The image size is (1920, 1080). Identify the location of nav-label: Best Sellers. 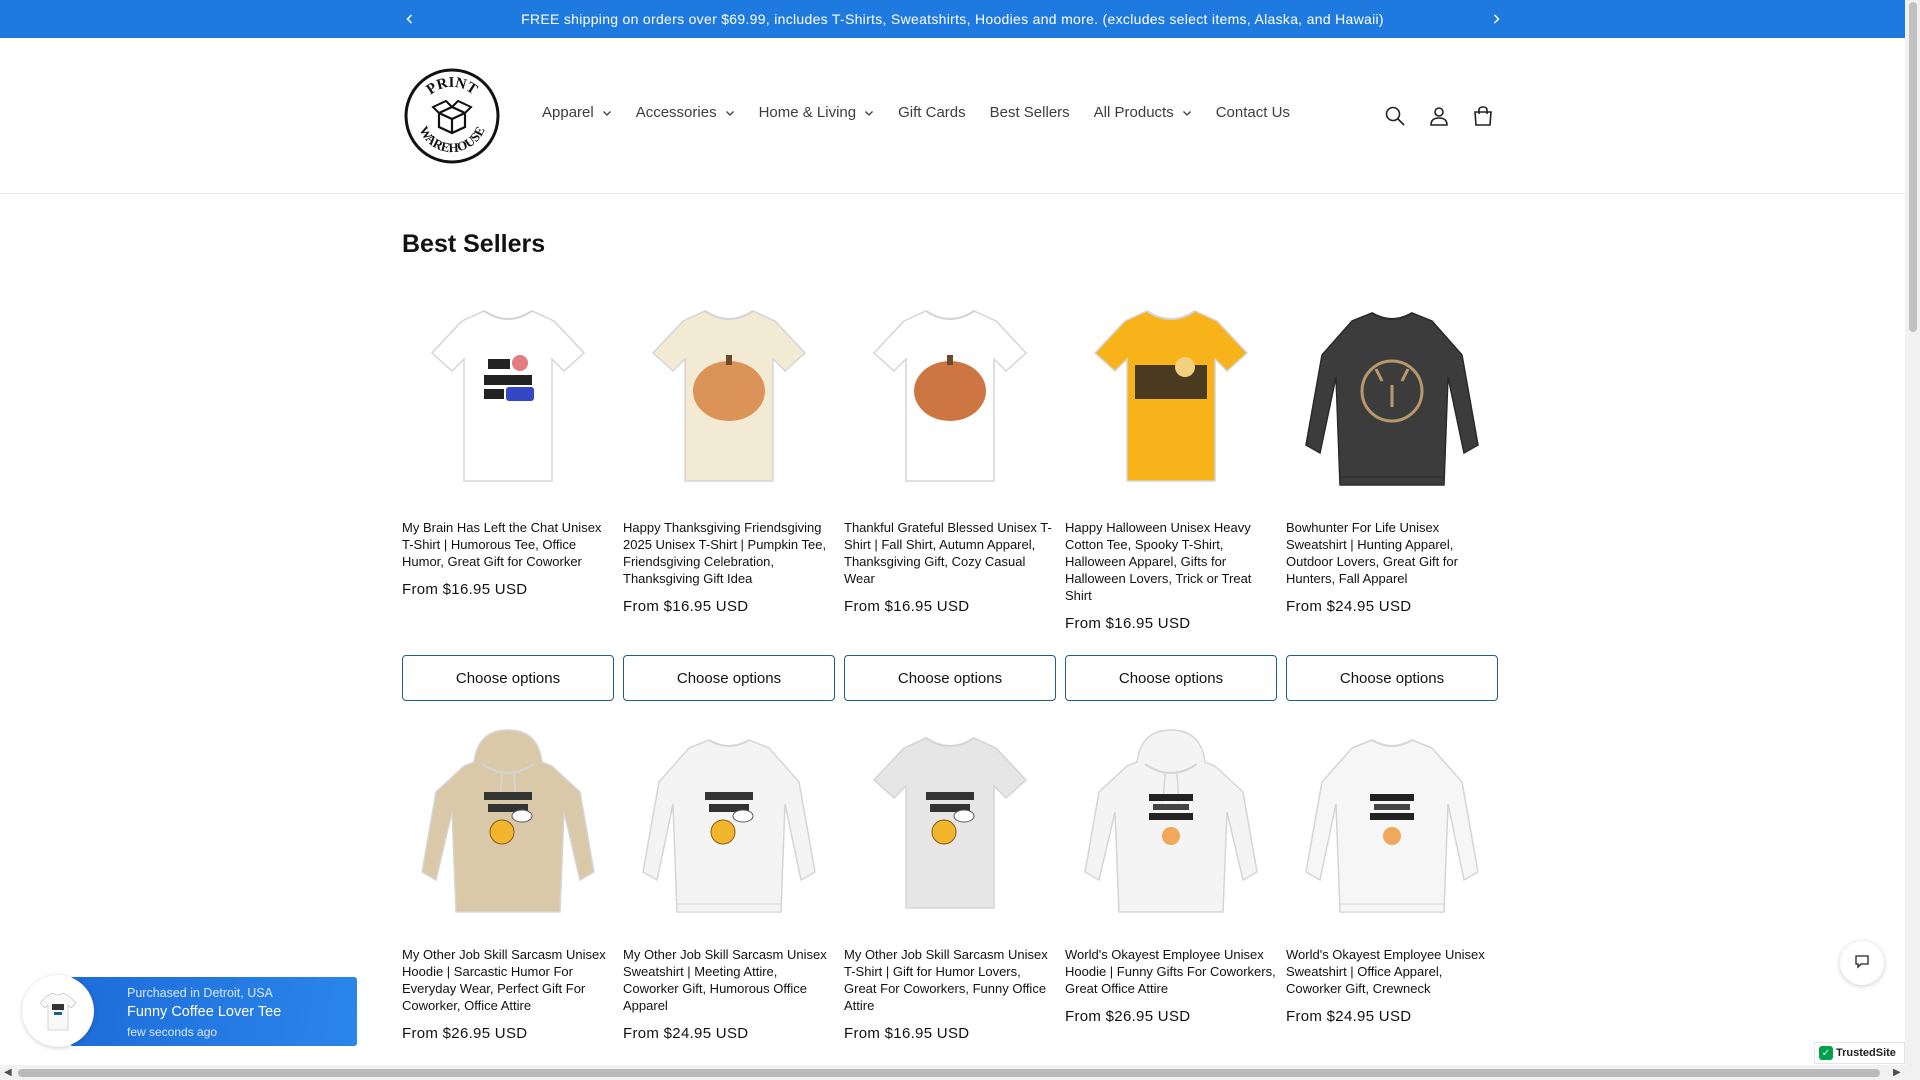
(1029, 112).